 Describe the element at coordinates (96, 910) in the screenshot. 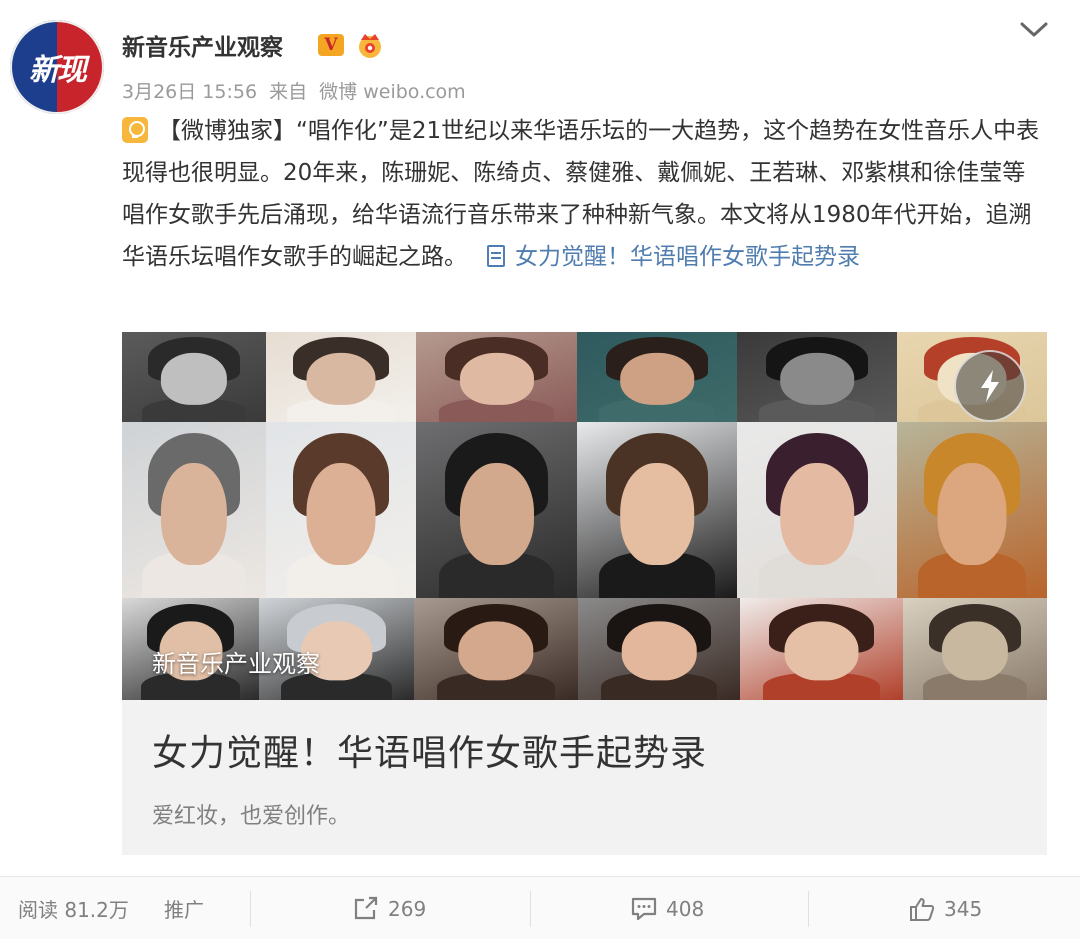

I see `reads-value: 81.2万` at that location.